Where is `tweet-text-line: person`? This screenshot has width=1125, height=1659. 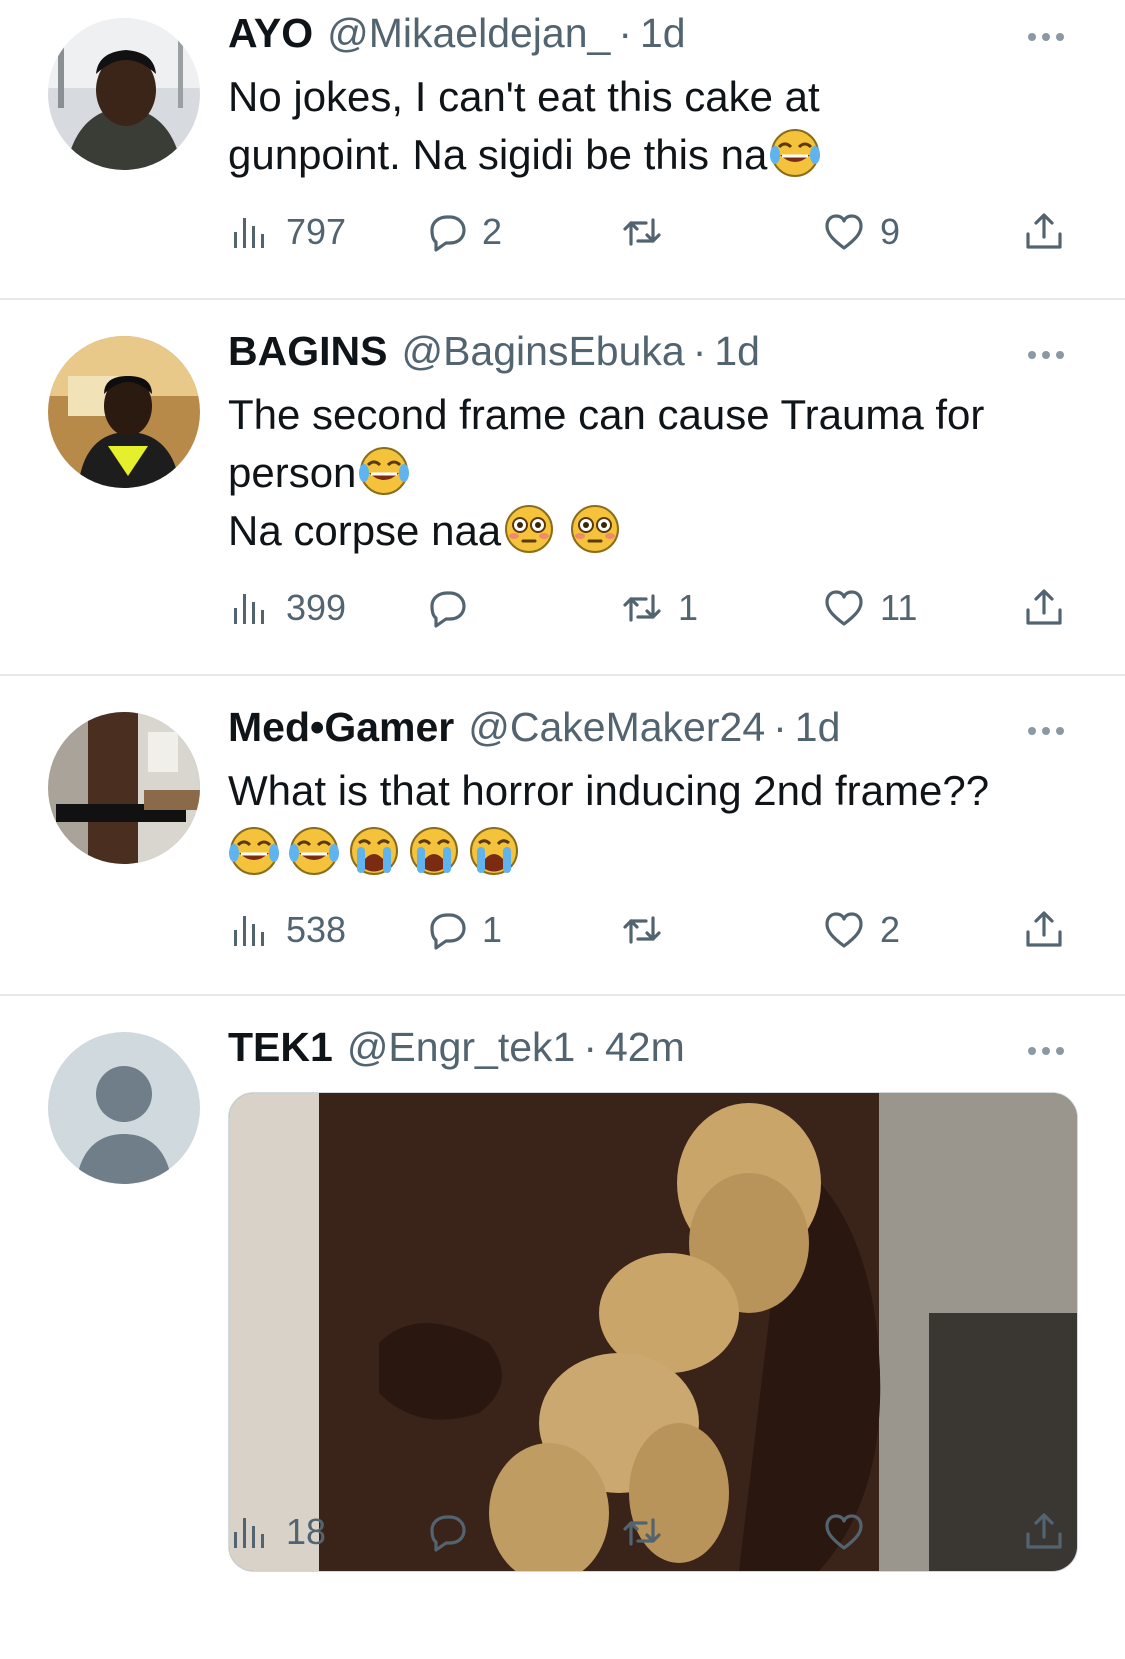 tweet-text-line: person is located at coordinates (292, 472).